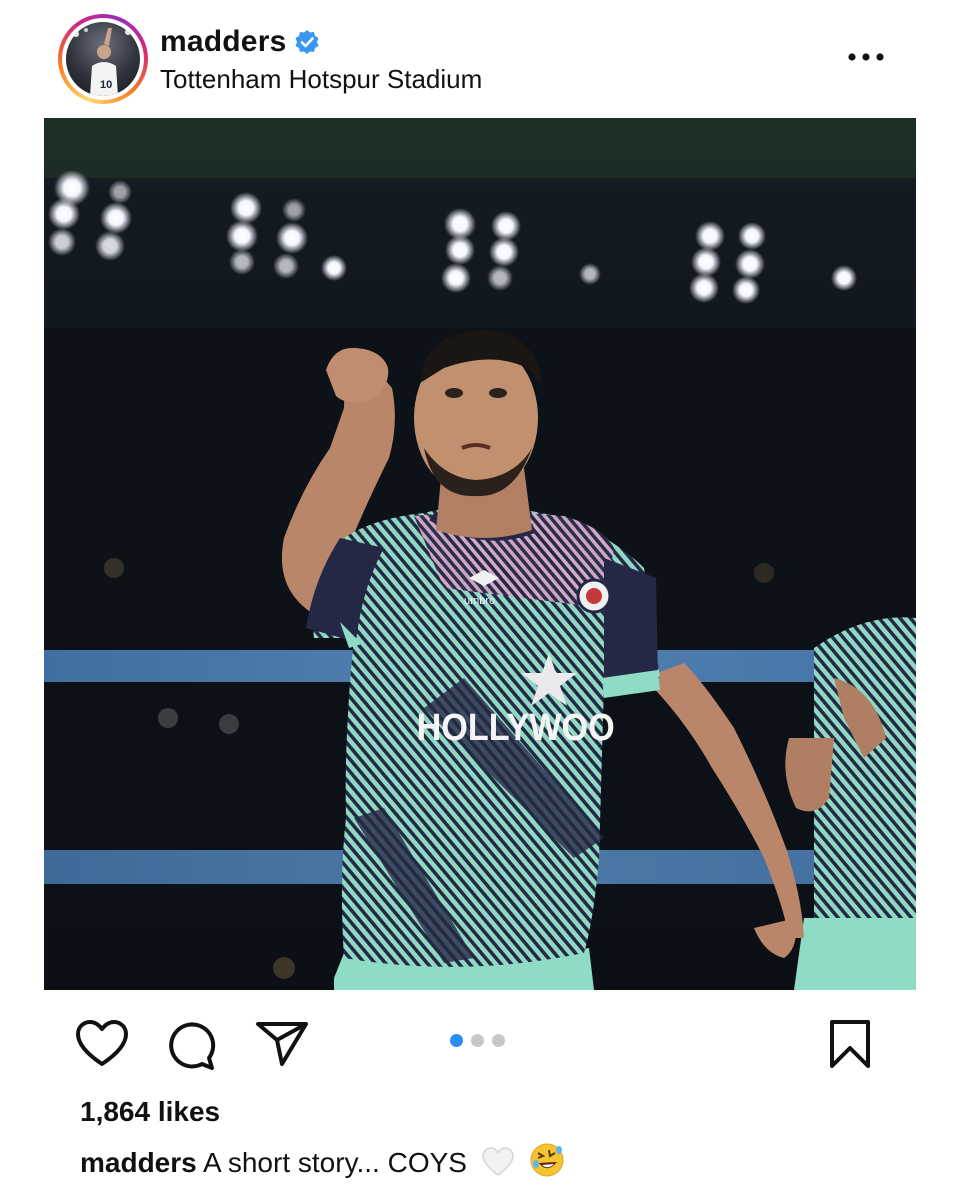 The width and height of the screenshot is (959, 1200). I want to click on heart-outline-icon, so click(102, 1043).